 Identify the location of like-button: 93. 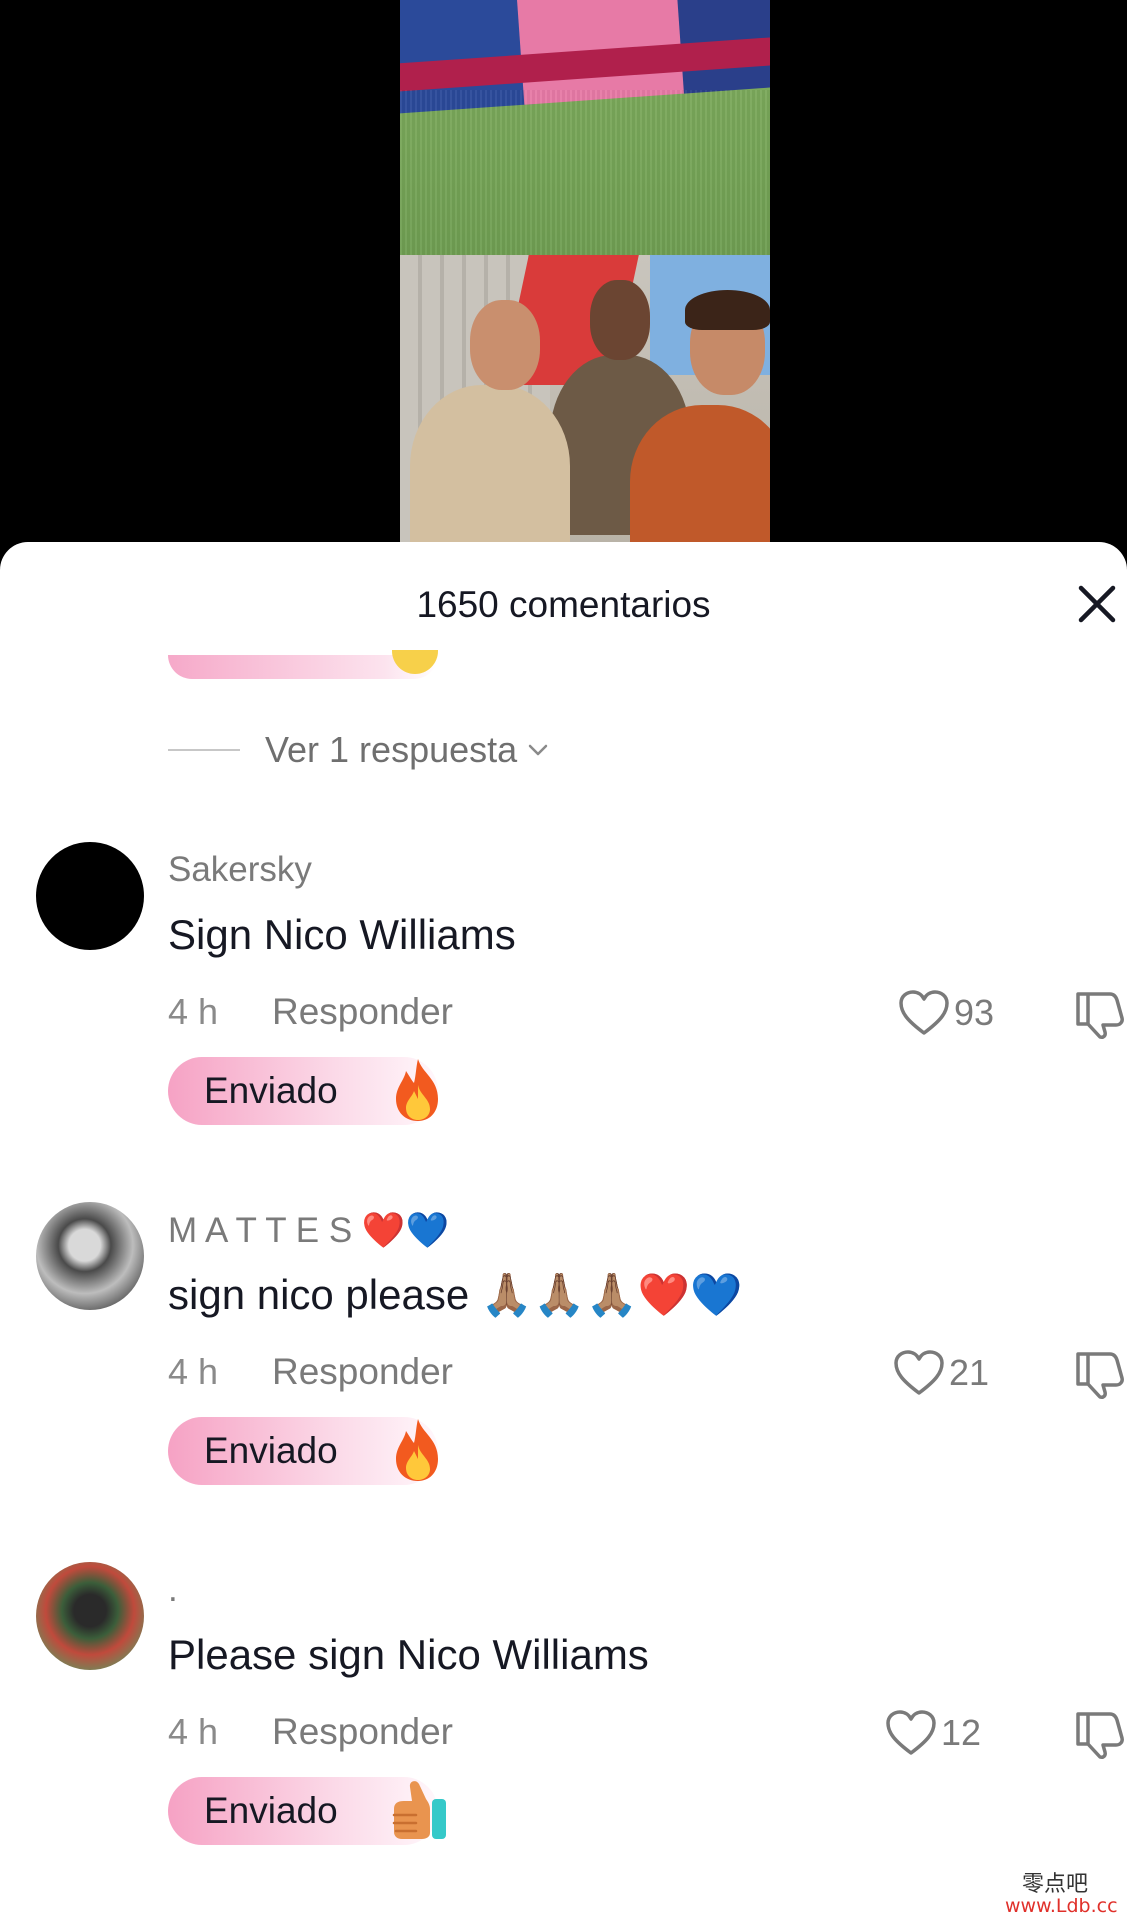
(946, 1013).